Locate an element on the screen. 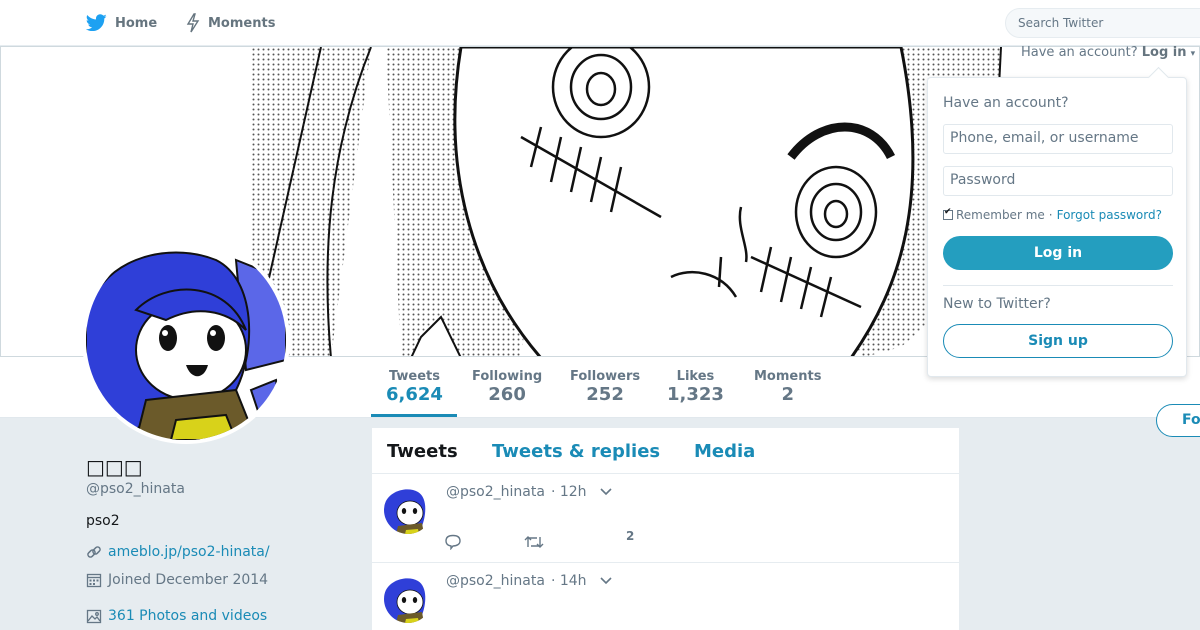 This screenshot has height=630, width=1200. stat-tweets: Tweets 6,624 is located at coordinates (414, 387).